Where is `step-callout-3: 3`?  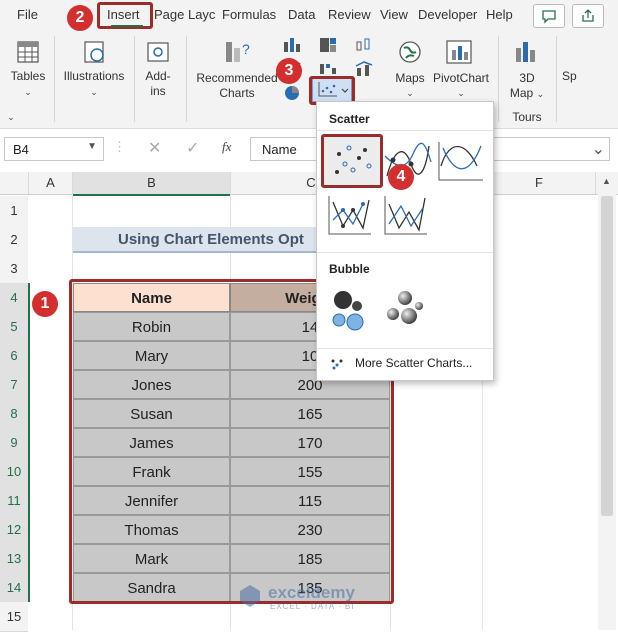
step-callout-3: 3 is located at coordinates (289, 71).